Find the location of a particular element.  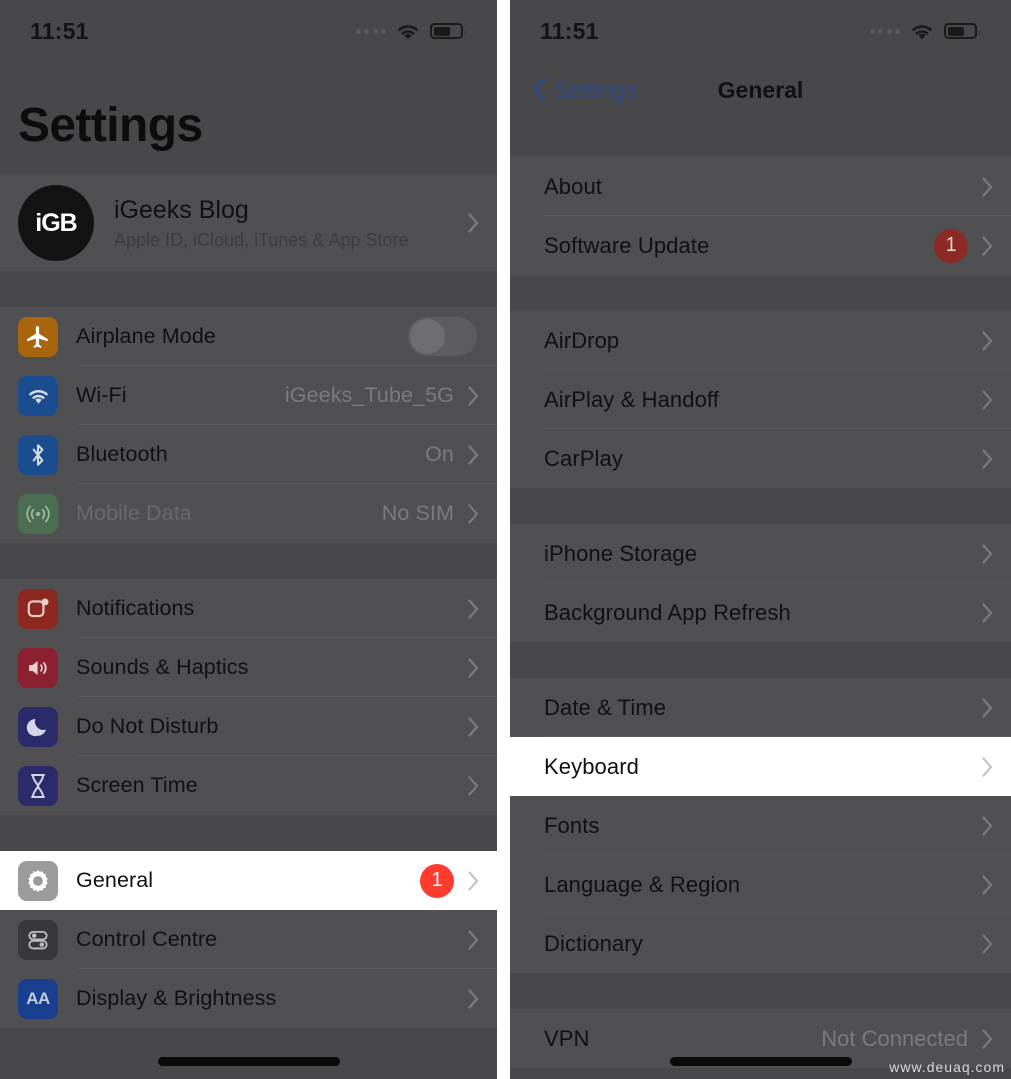

settings-row-label: Display & Brightness is located at coordinates (176, 998).